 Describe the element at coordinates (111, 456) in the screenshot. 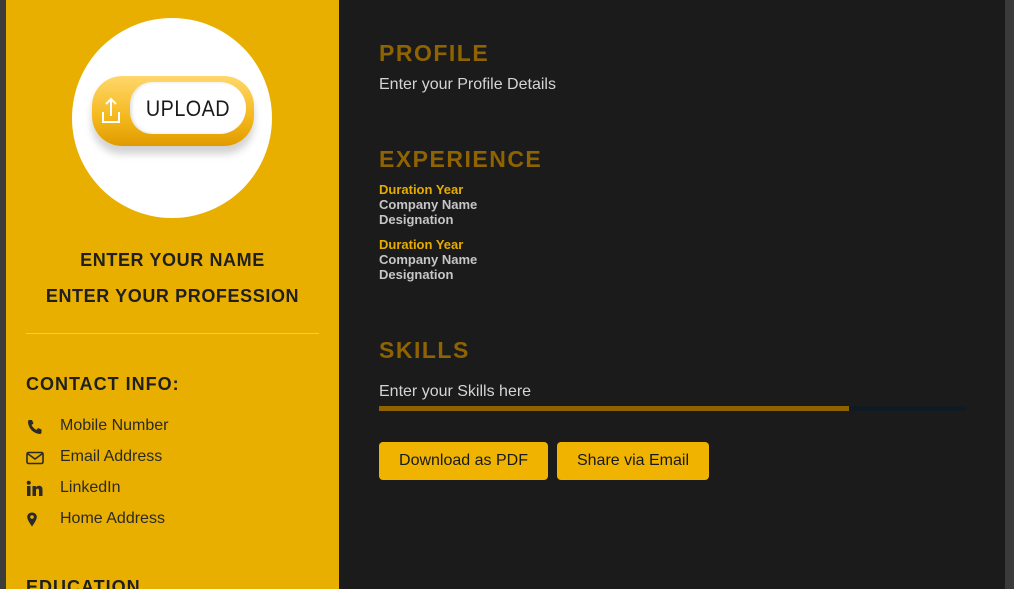

I see `contact-email-label: Email Address` at that location.